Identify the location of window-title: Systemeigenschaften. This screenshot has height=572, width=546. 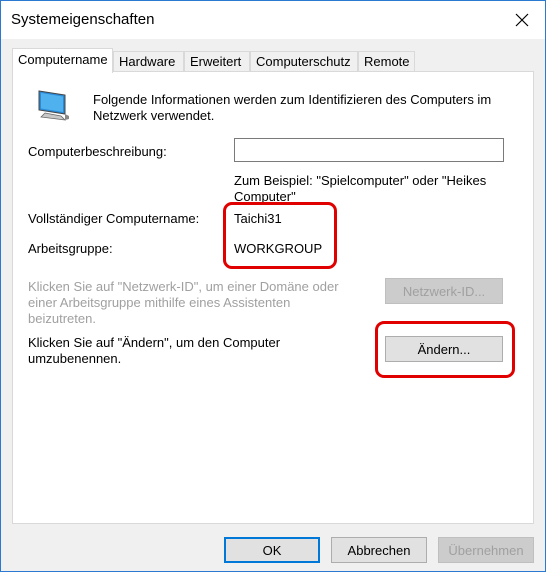
(83, 19).